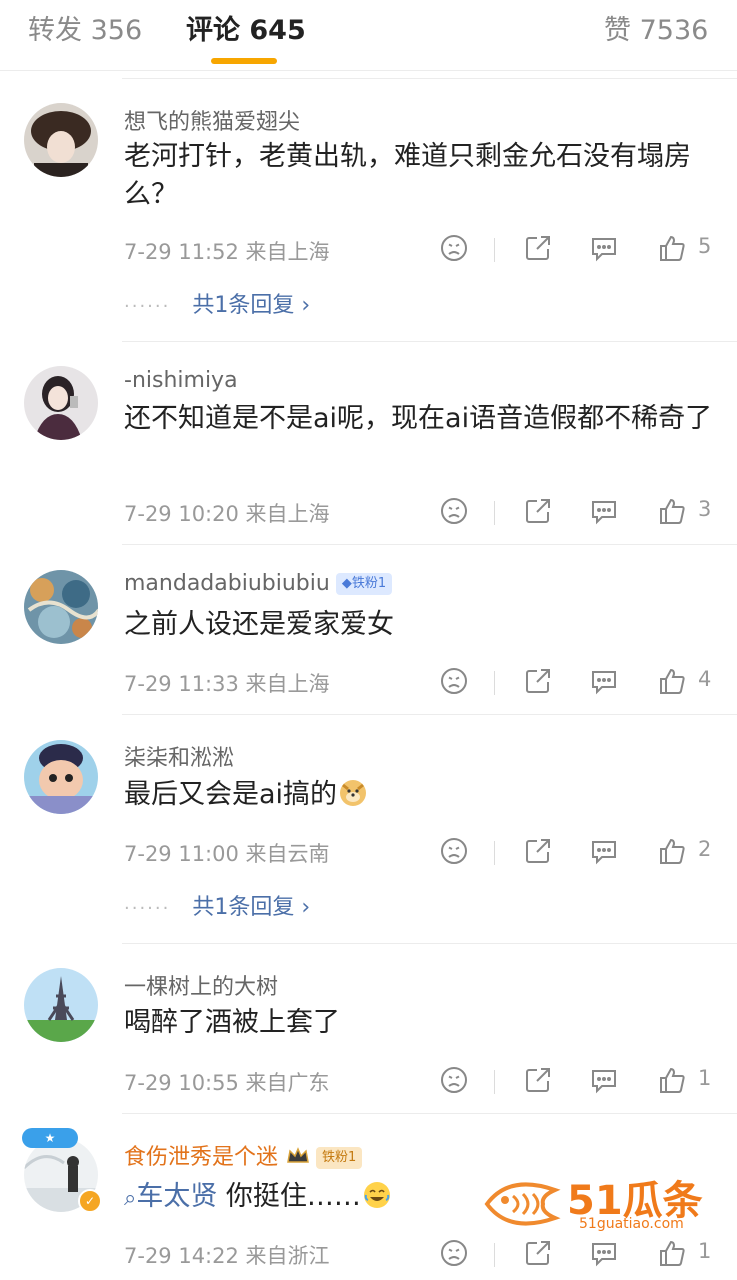  What do you see at coordinates (656, 27) in the screenshot?
I see `tab-likes: 赞 7536` at bounding box center [656, 27].